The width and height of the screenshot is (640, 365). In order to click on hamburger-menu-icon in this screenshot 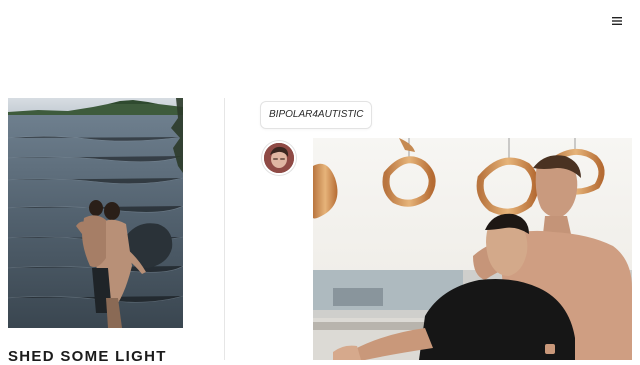, I will do `click(617, 21)`.